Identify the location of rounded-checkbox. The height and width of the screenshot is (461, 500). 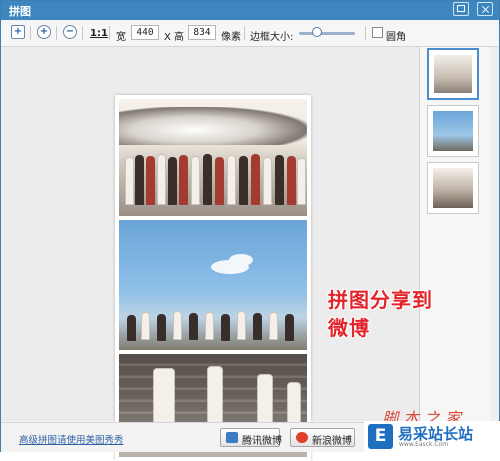
(377, 32).